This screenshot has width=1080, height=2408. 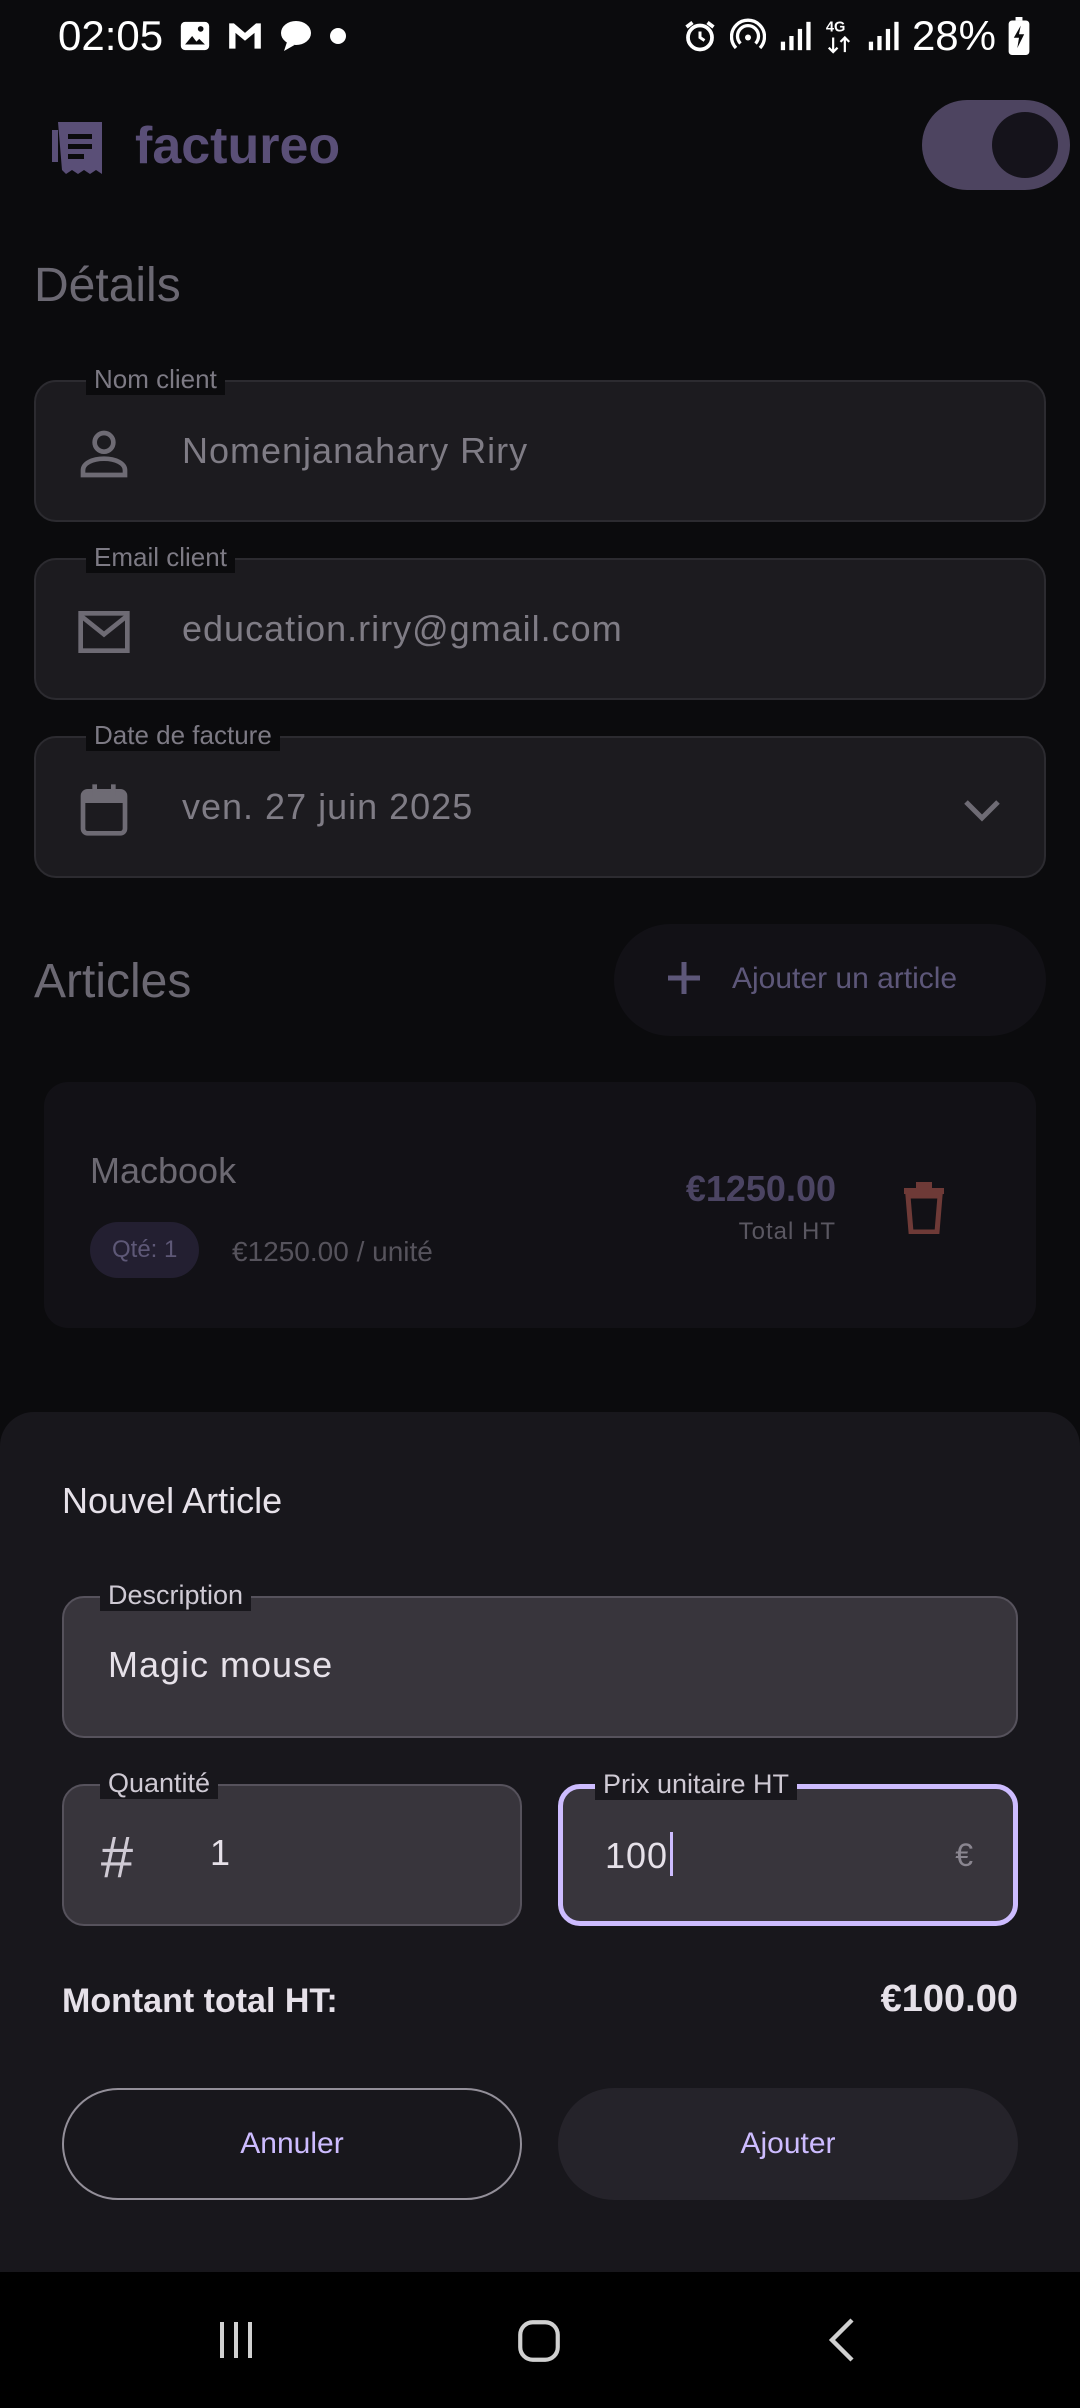 I want to click on invoice-date-value: ven. 27 juin 2025, so click(x=328, y=806).